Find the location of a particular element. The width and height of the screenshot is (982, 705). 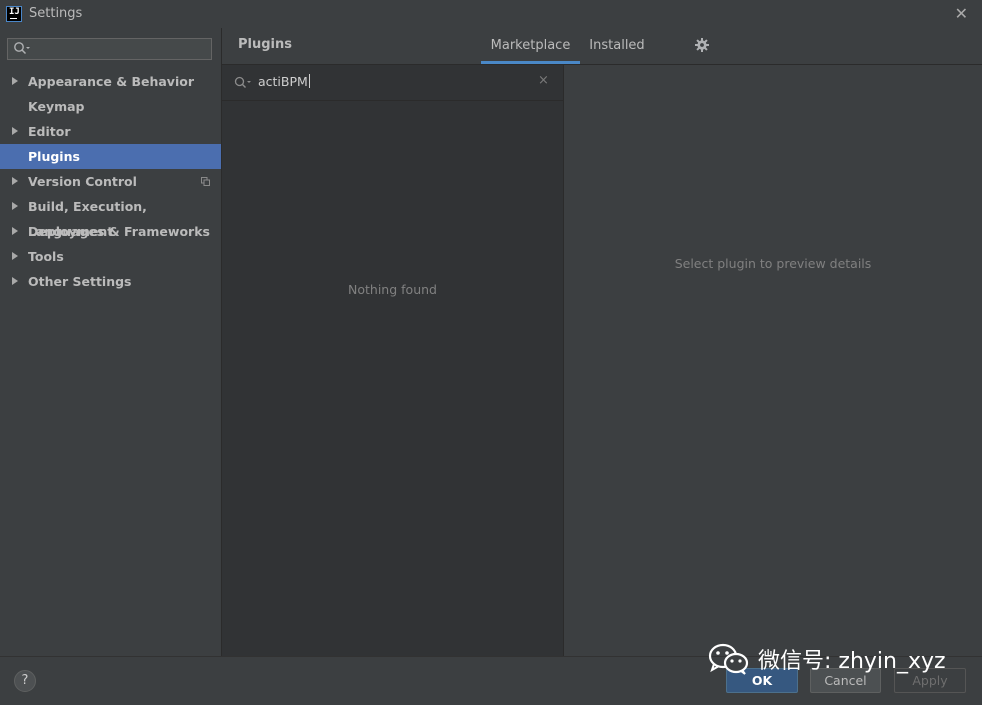

tab-label: Marketplace is located at coordinates (530, 45).